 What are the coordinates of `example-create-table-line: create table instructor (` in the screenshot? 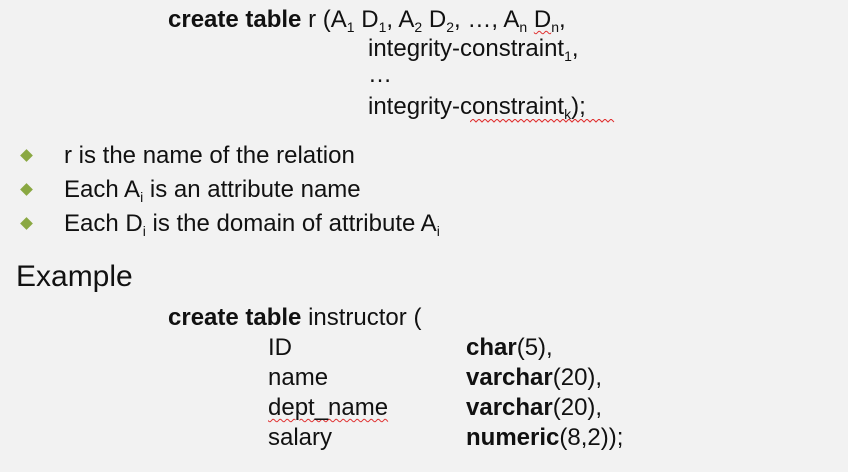 It's located at (295, 317).